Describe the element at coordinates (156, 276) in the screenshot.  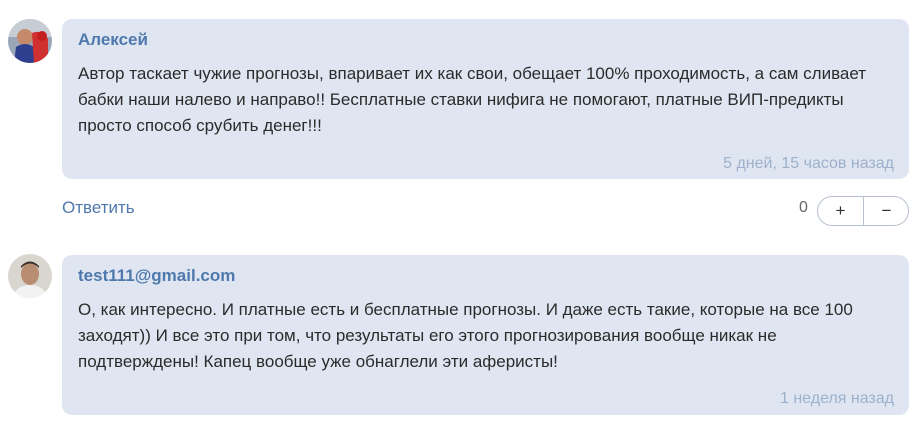
I see `comment-author: test111@gmail.com` at that location.